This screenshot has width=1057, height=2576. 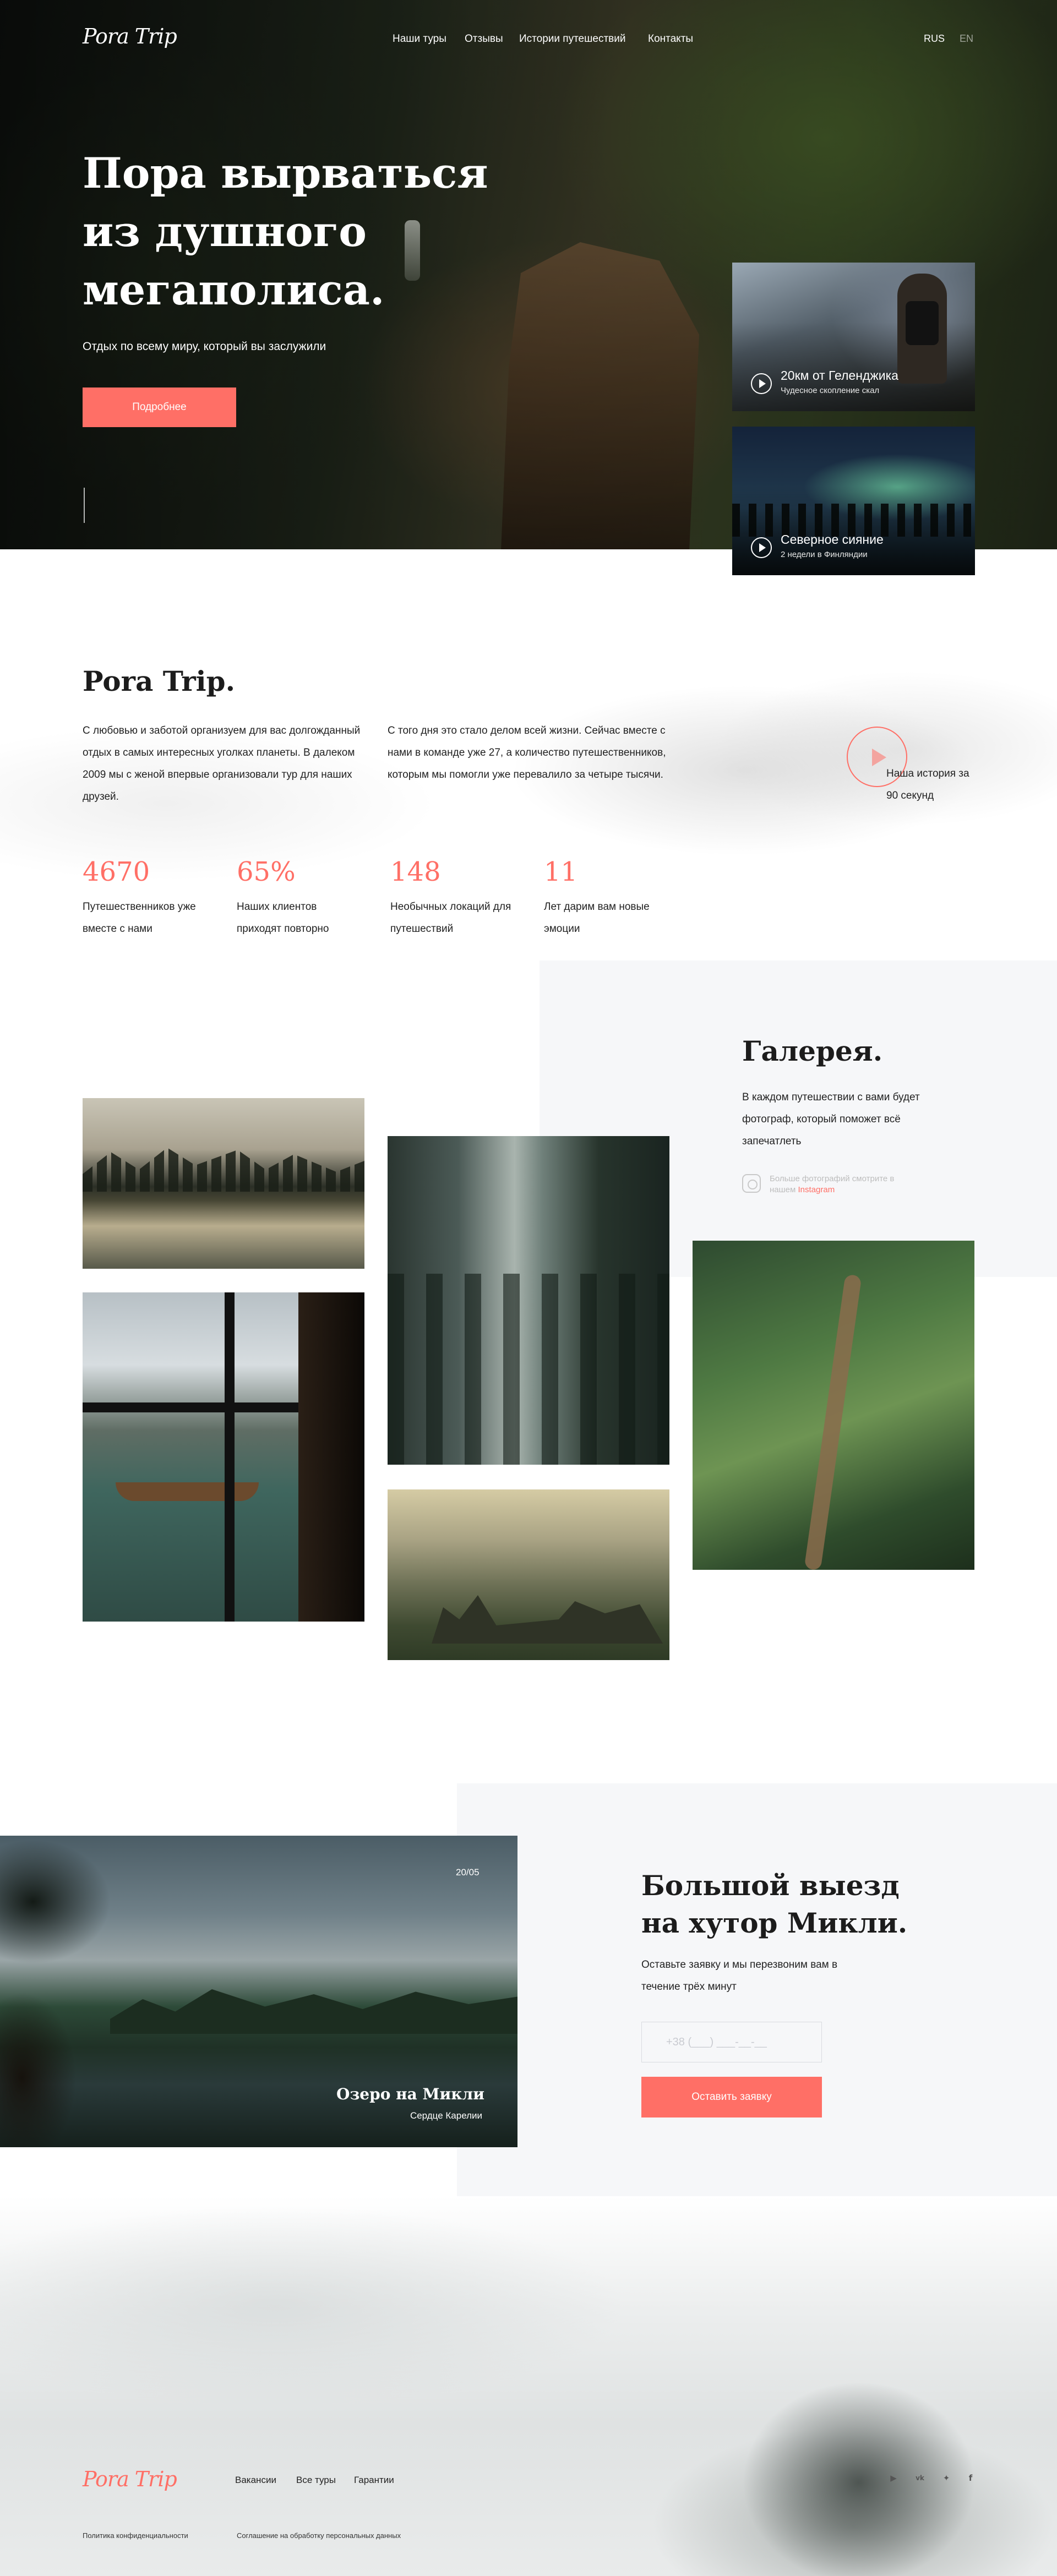 I want to click on submit-request-button: Оставить заявку, so click(x=731, y=2097).